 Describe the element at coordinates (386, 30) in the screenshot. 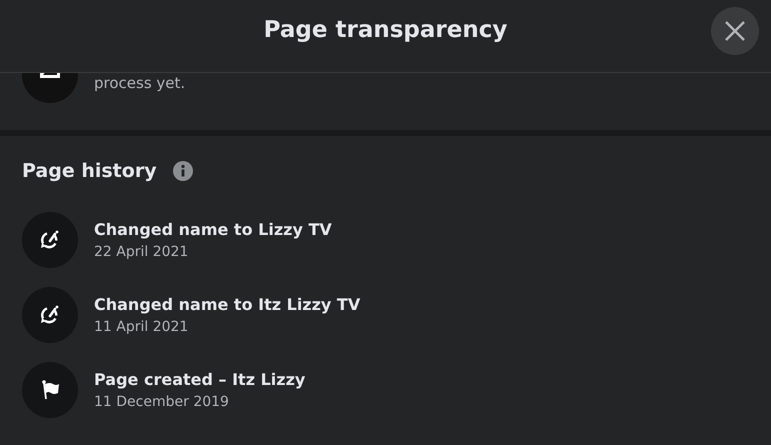

I see `dialog-title: Page transparency` at that location.